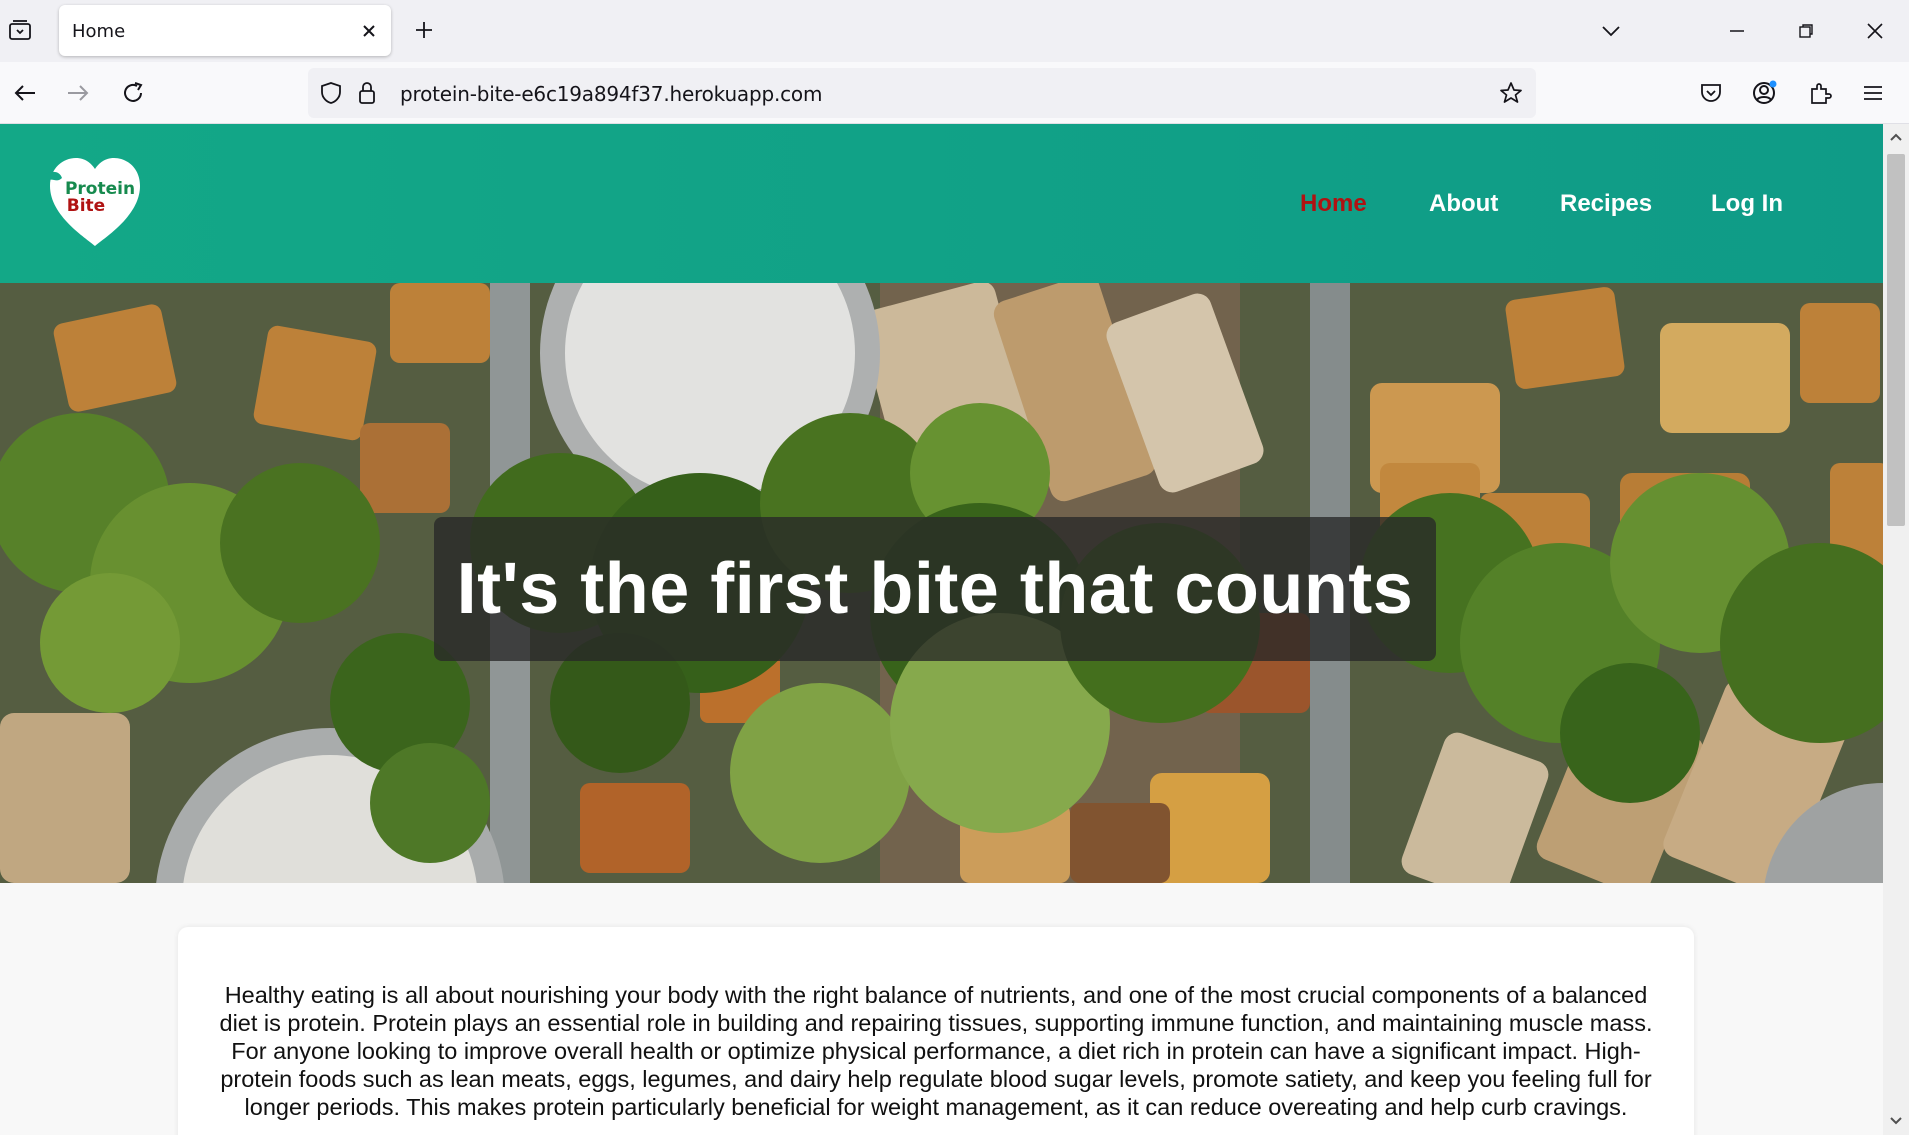 The height and width of the screenshot is (1135, 1909). What do you see at coordinates (1711, 93) in the screenshot?
I see `pocket-icon` at bounding box center [1711, 93].